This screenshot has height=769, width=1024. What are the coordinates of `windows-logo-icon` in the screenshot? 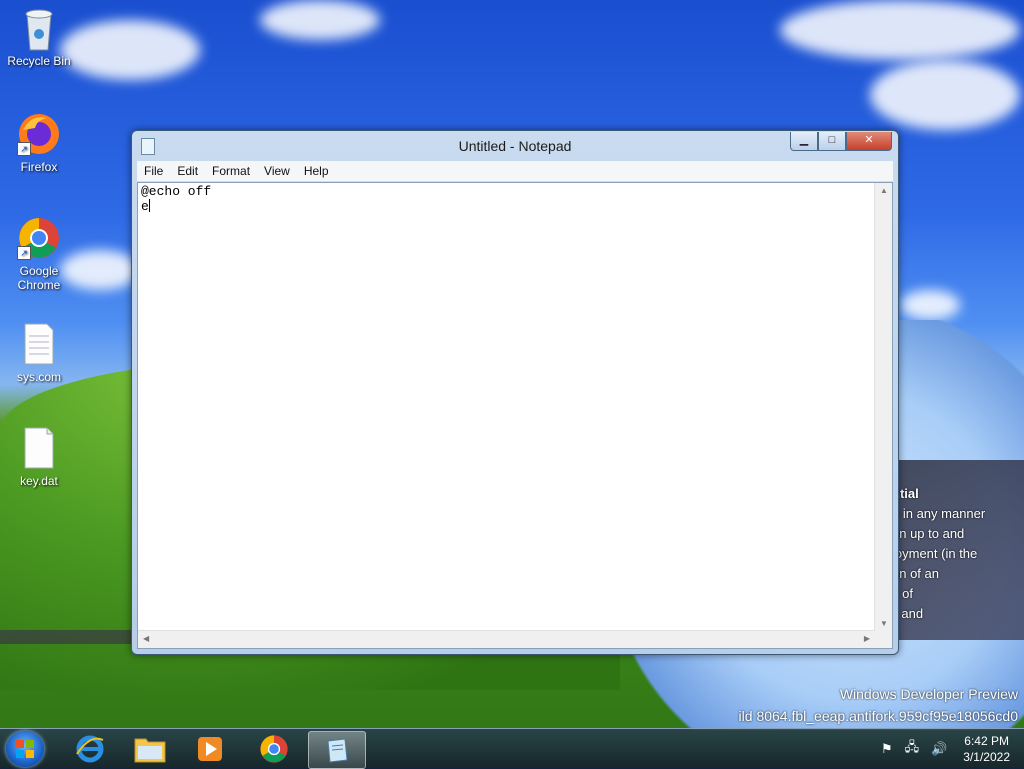 It's located at (25, 749).